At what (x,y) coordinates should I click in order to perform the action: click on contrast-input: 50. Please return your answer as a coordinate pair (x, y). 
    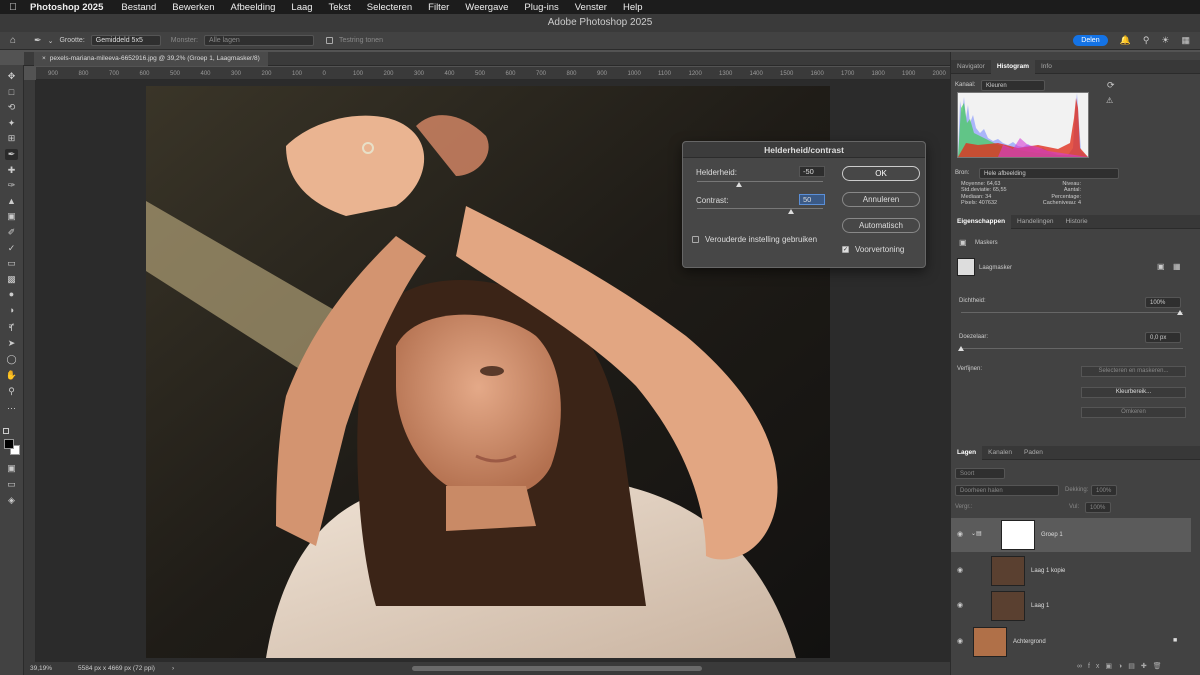
    Looking at the image, I should click on (812, 199).